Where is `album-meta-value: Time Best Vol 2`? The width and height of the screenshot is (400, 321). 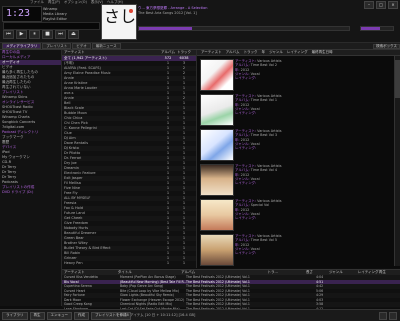 album-meta-value: Time Best Vol 2 is located at coordinates (264, 65).